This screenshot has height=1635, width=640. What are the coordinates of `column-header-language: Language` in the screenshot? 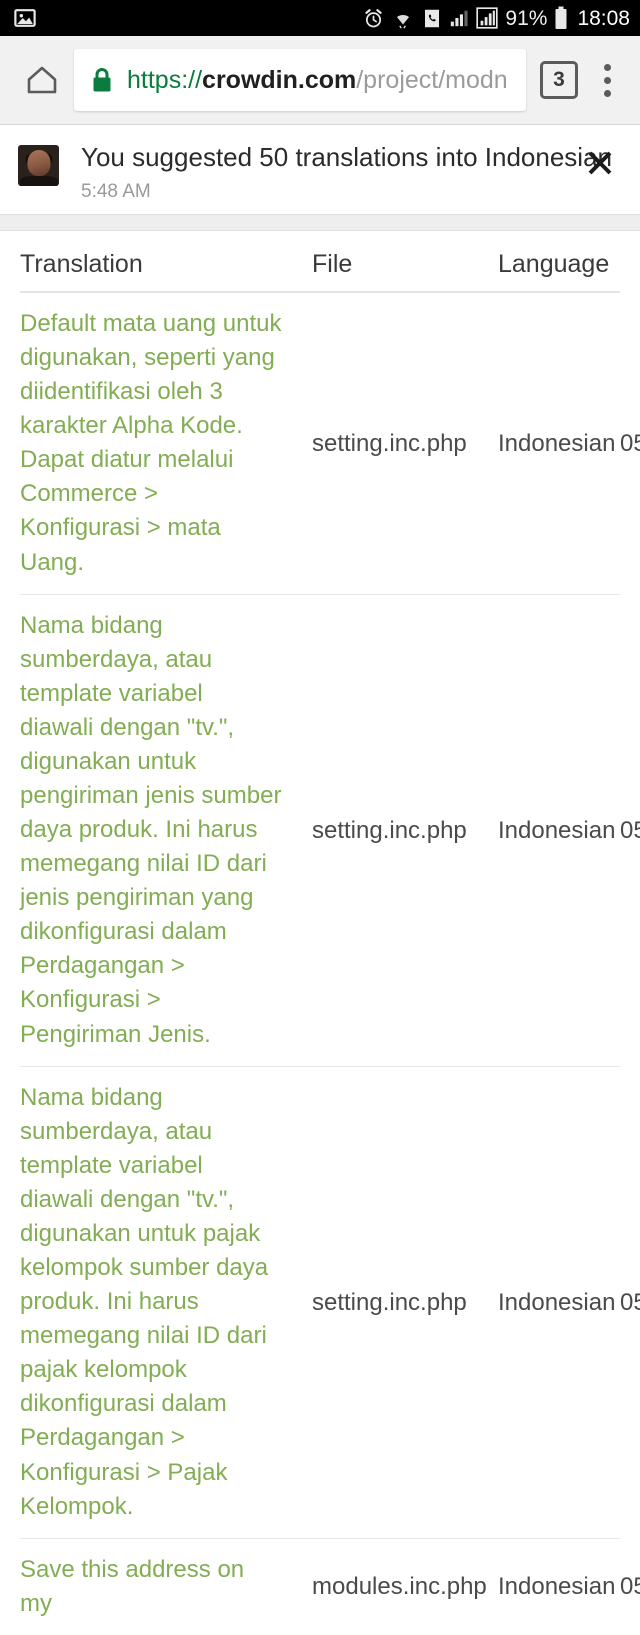 It's located at (559, 264).